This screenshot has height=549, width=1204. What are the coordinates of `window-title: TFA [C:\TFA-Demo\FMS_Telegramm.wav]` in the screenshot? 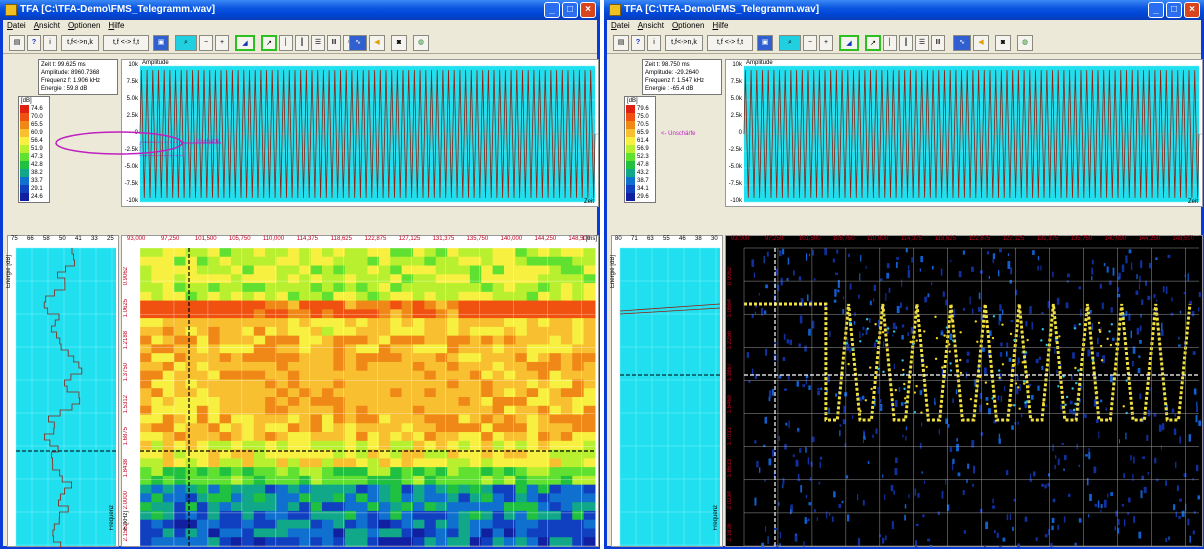 It's located at (722, 9).